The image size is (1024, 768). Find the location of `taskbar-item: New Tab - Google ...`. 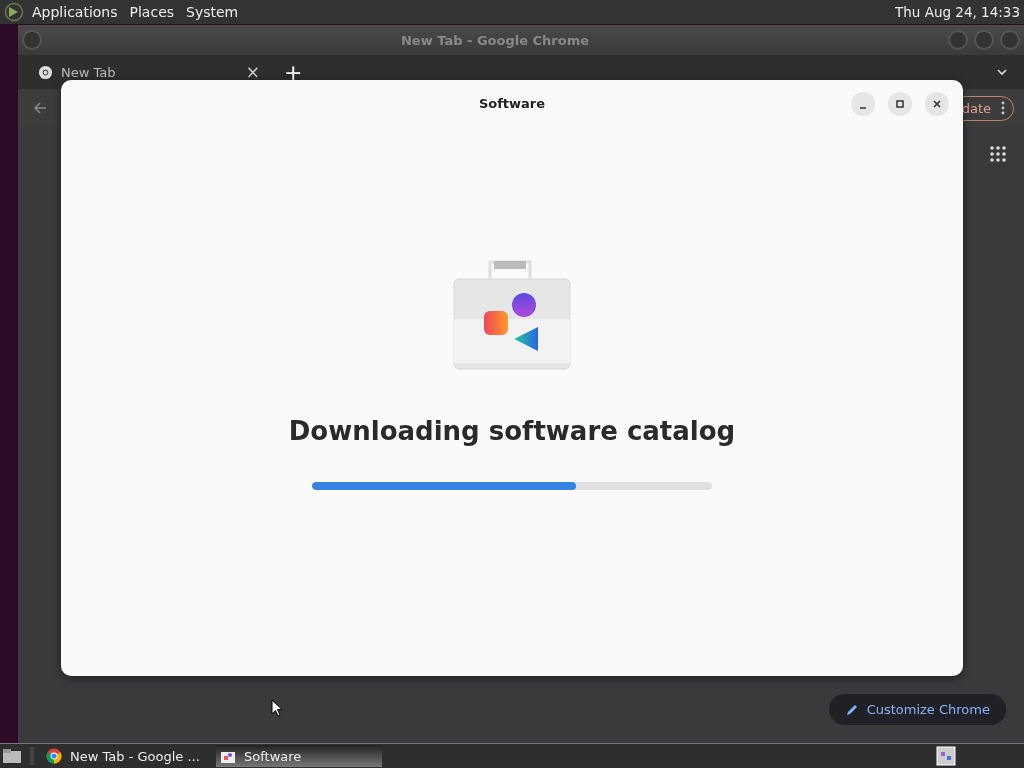

taskbar-item: New Tab - Google ... is located at coordinates (126, 756).